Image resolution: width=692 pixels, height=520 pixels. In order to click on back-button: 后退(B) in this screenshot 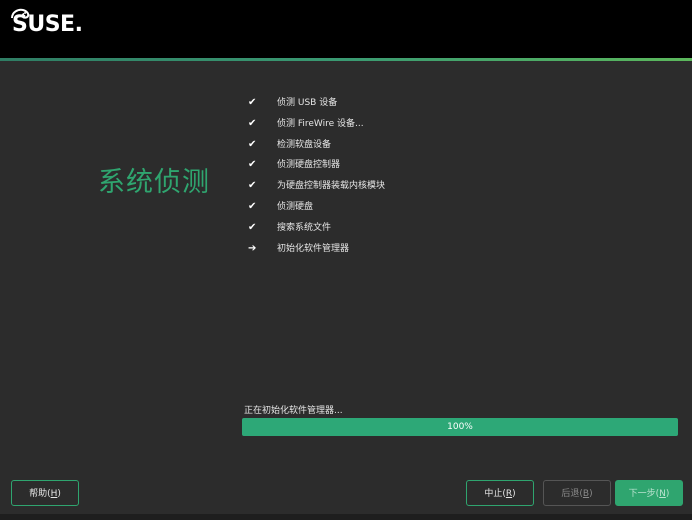, I will do `click(577, 493)`.